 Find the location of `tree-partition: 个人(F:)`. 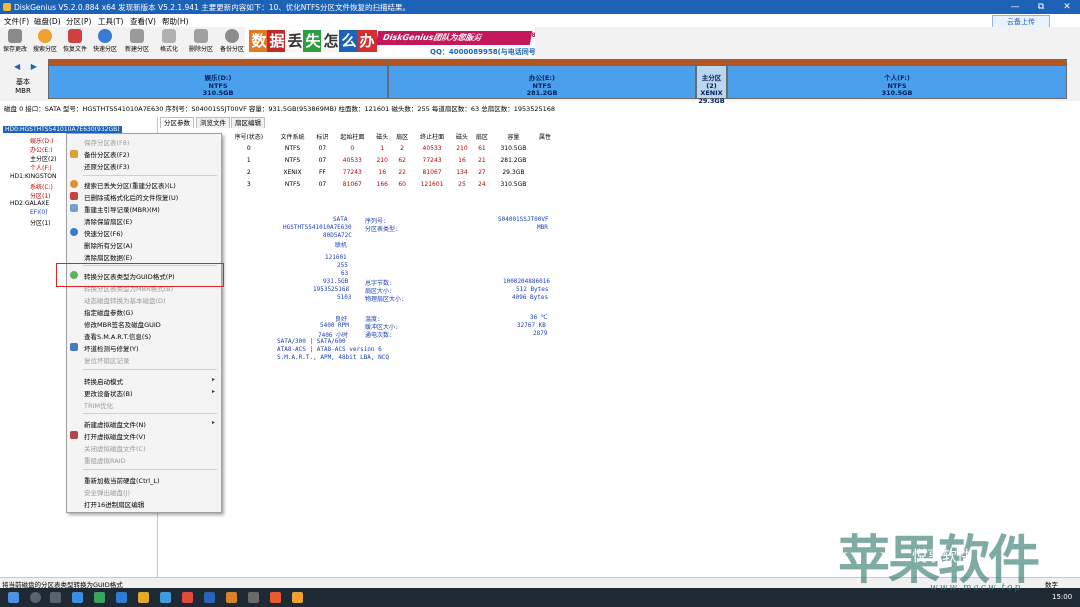

tree-partition: 个人(F:) is located at coordinates (41, 167).